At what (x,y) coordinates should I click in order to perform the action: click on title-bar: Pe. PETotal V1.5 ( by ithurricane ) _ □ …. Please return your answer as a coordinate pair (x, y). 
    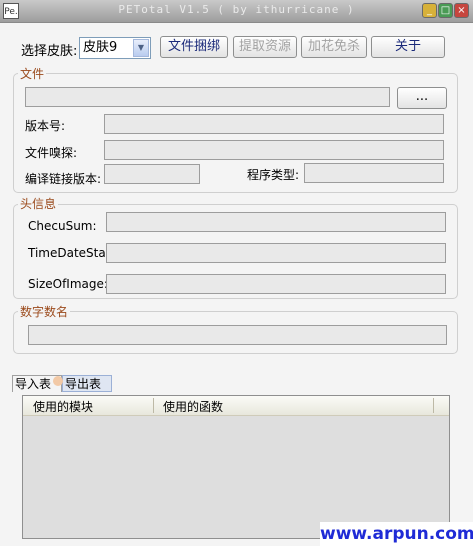
    Looking at the image, I should click on (236, 11).